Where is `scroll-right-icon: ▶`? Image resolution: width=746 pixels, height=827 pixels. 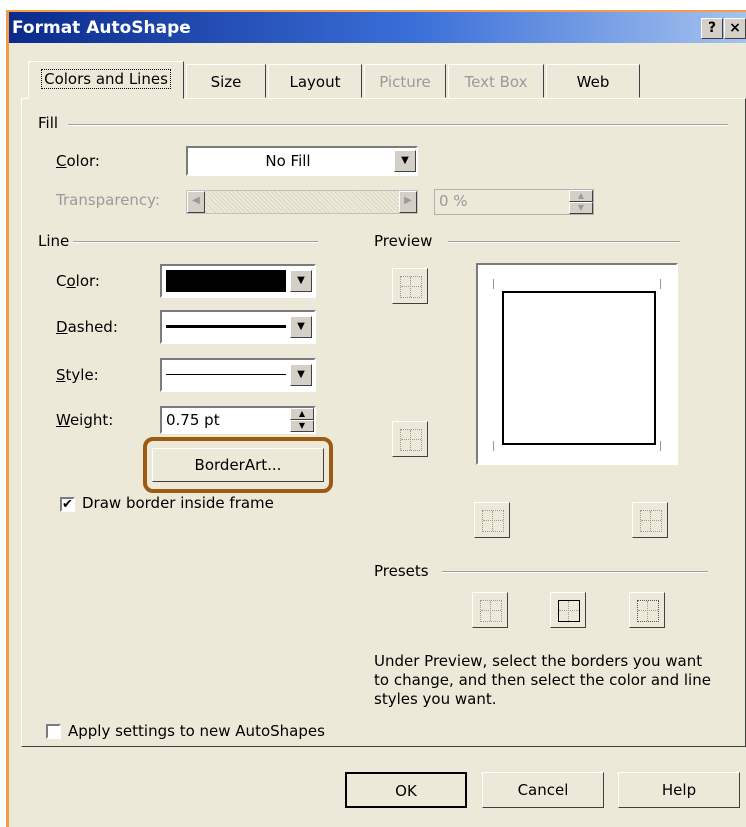
scroll-right-icon: ▶ is located at coordinates (408, 202).